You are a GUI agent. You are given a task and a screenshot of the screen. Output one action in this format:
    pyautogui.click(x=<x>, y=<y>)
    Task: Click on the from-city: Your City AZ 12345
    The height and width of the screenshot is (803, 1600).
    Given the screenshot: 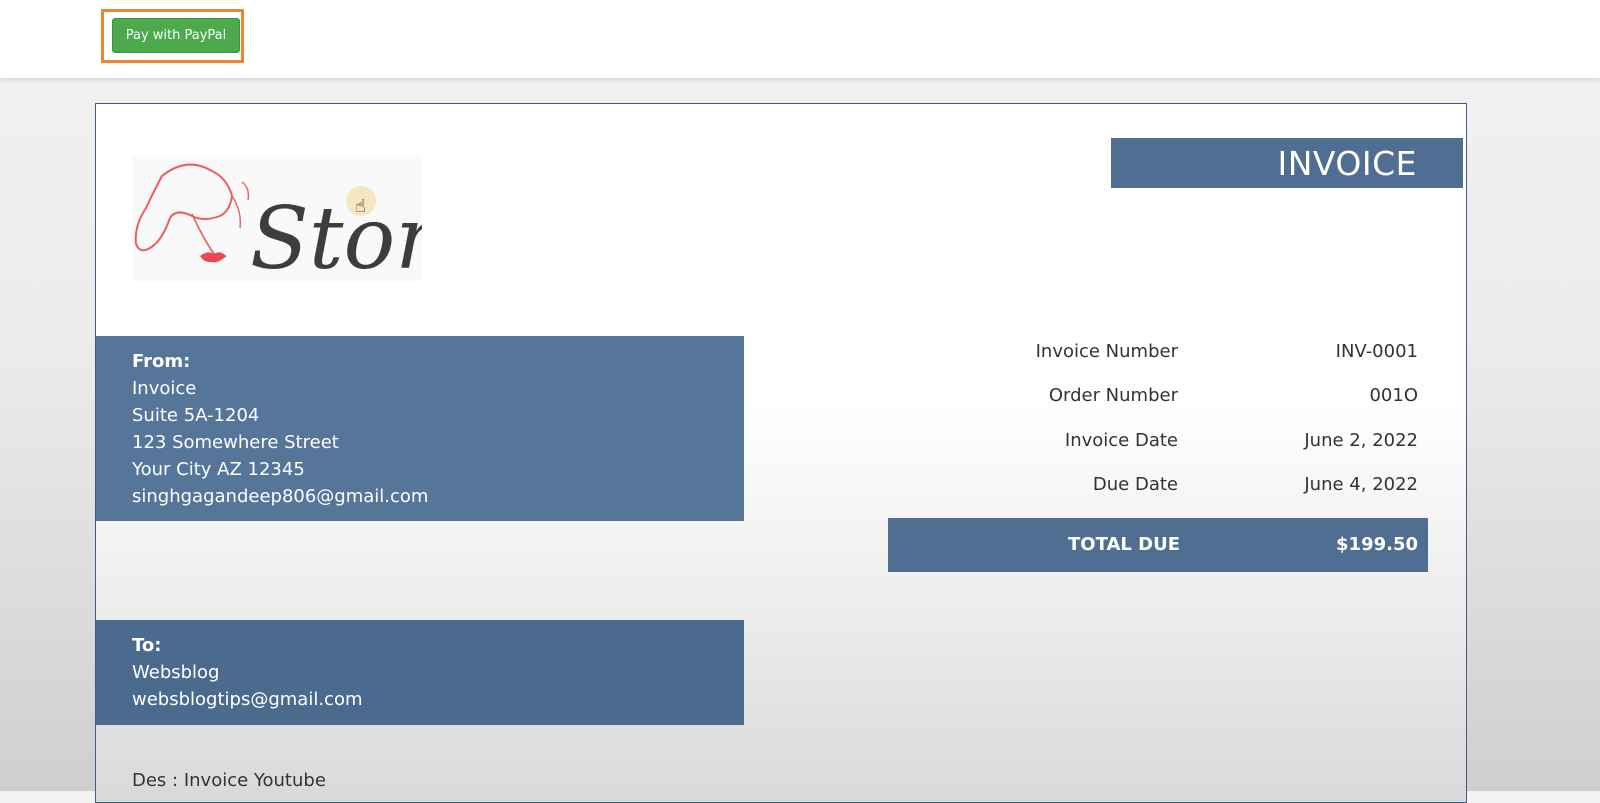 What is the action you would take?
    pyautogui.click(x=218, y=469)
    